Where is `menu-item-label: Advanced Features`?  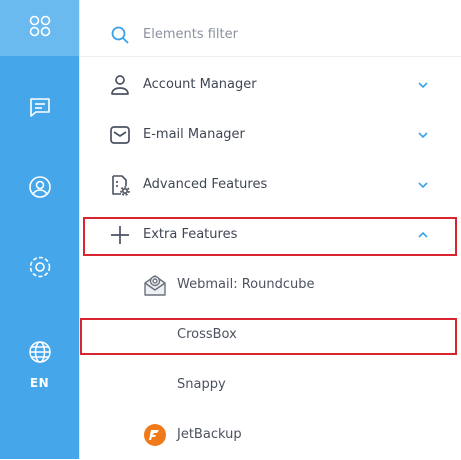 menu-item-label: Advanced Features is located at coordinates (205, 184).